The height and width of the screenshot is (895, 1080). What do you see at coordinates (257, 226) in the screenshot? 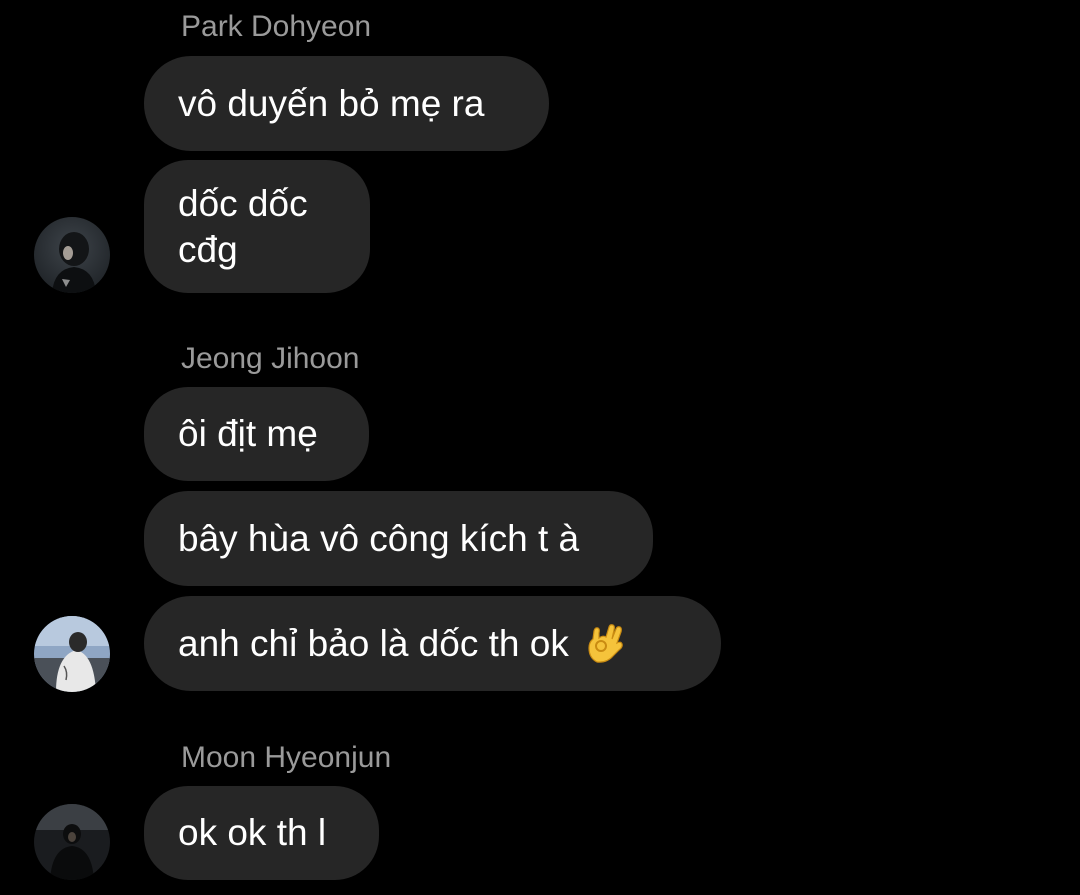
I see `message-bubble: dốc dốc cđg` at bounding box center [257, 226].